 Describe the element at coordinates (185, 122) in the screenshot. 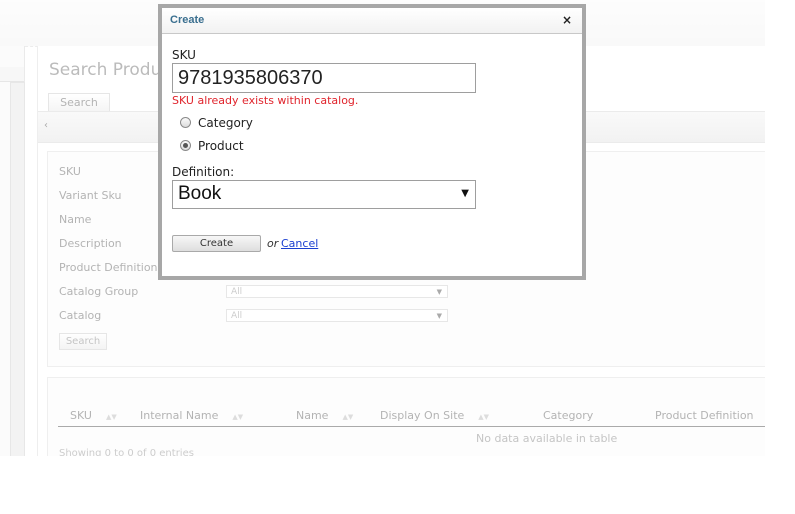

I see `radio-button` at that location.